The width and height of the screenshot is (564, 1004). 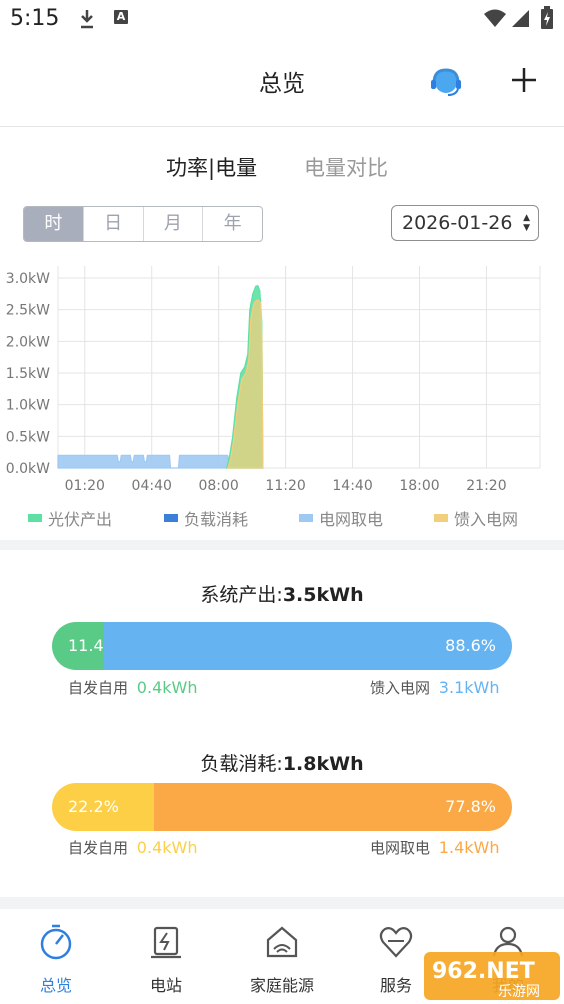 I want to click on feed-in-caption: 馈入电网 3.1kWh, so click(x=434, y=687).